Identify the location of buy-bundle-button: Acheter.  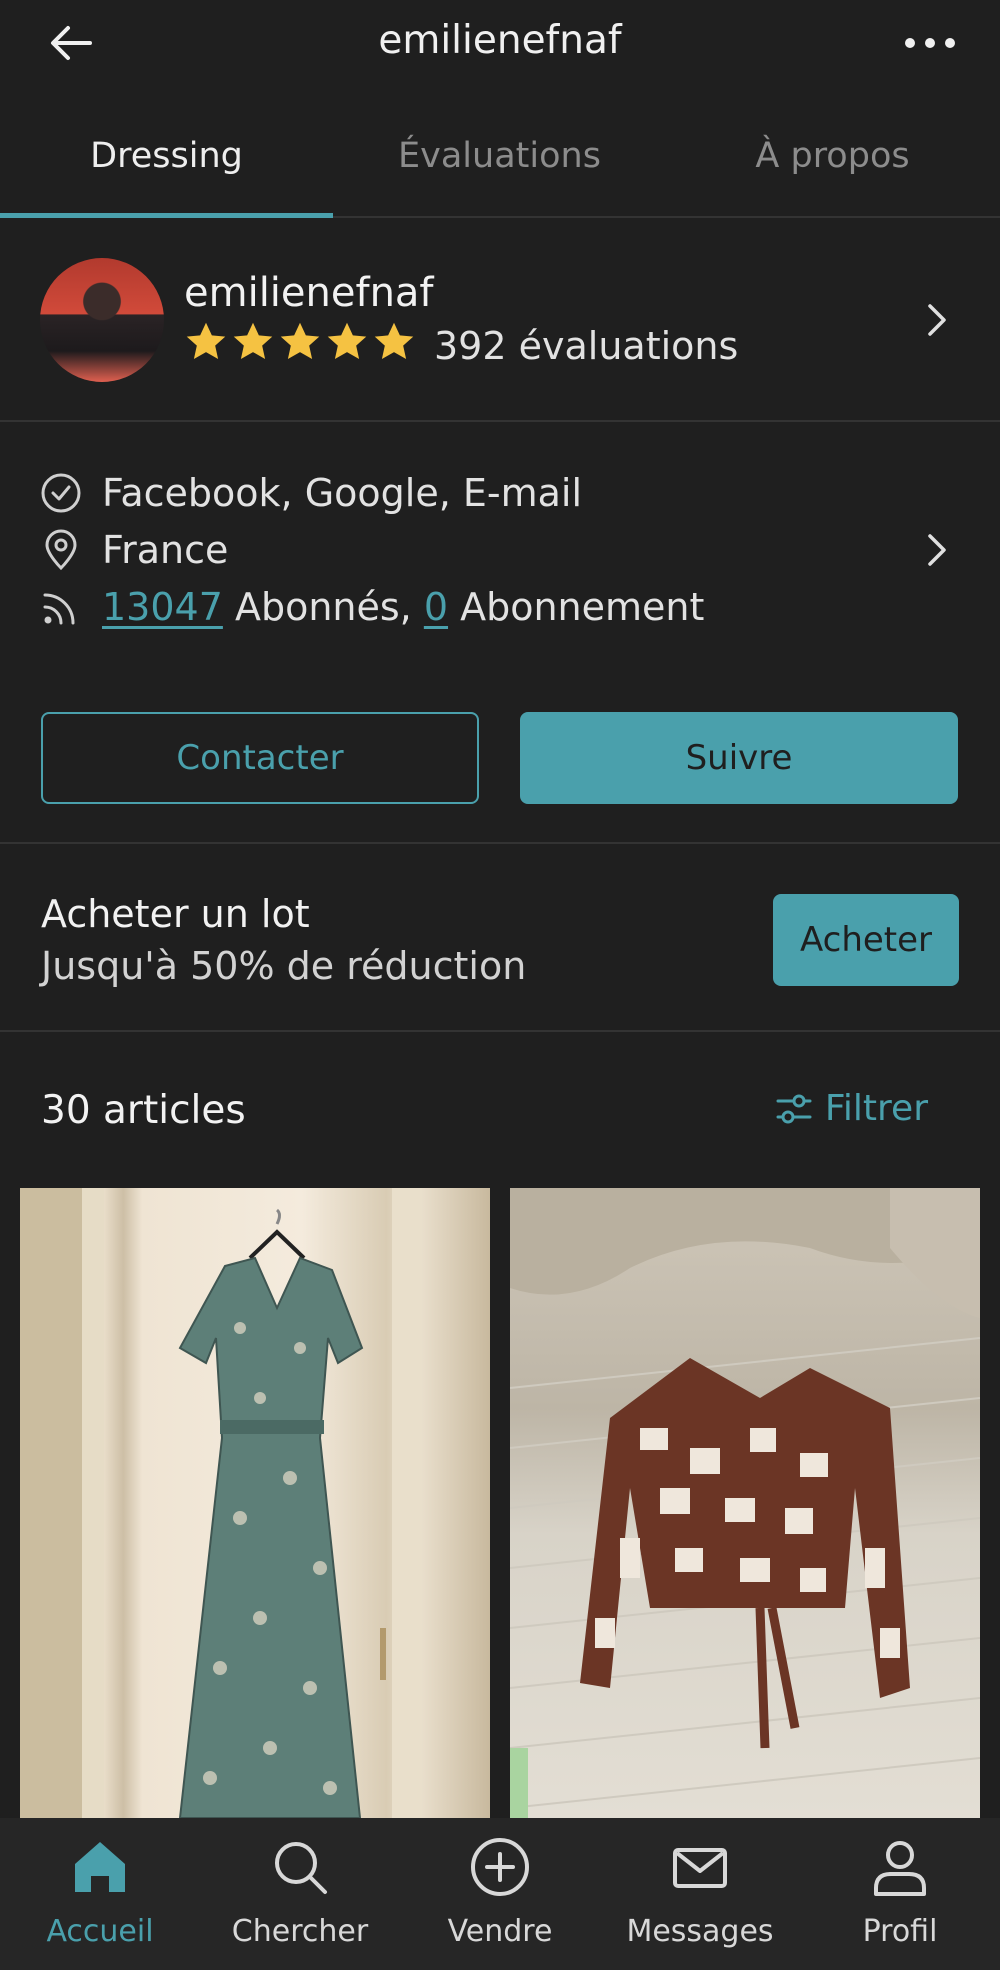
(866, 940).